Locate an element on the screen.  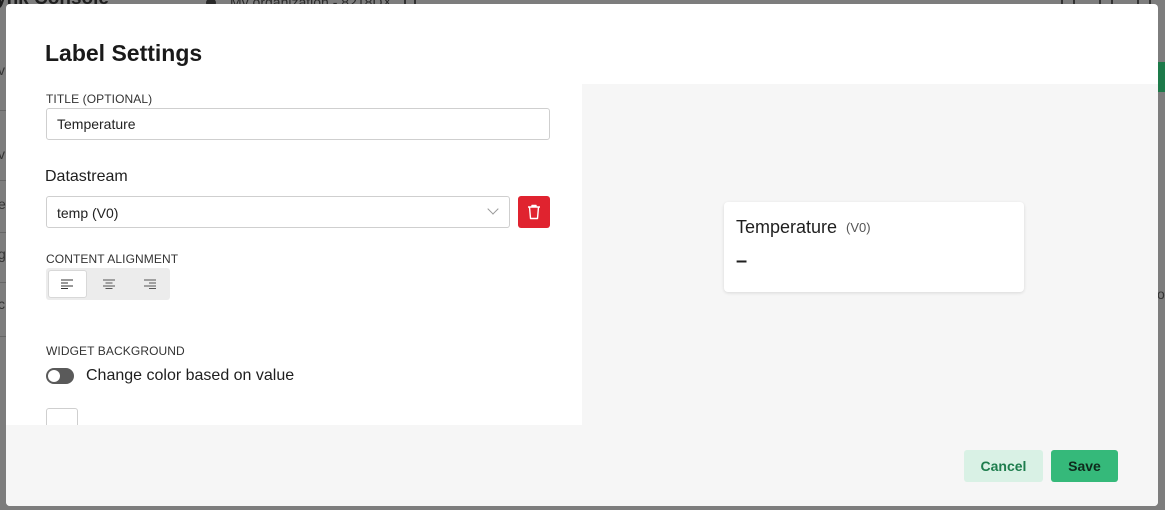
delete-datastream-button is located at coordinates (534, 212).